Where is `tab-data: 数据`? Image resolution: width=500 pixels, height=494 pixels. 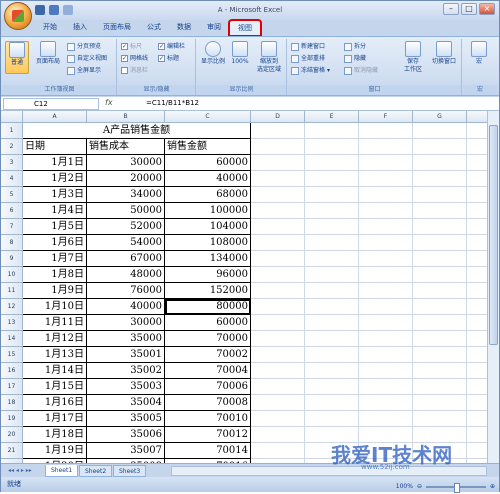 tab-data: 数据 is located at coordinates (184, 28).